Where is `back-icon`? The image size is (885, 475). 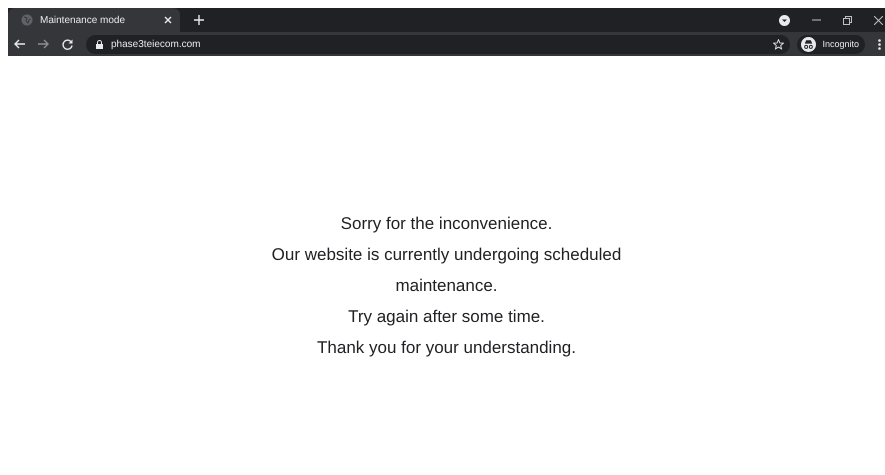 back-icon is located at coordinates (19, 44).